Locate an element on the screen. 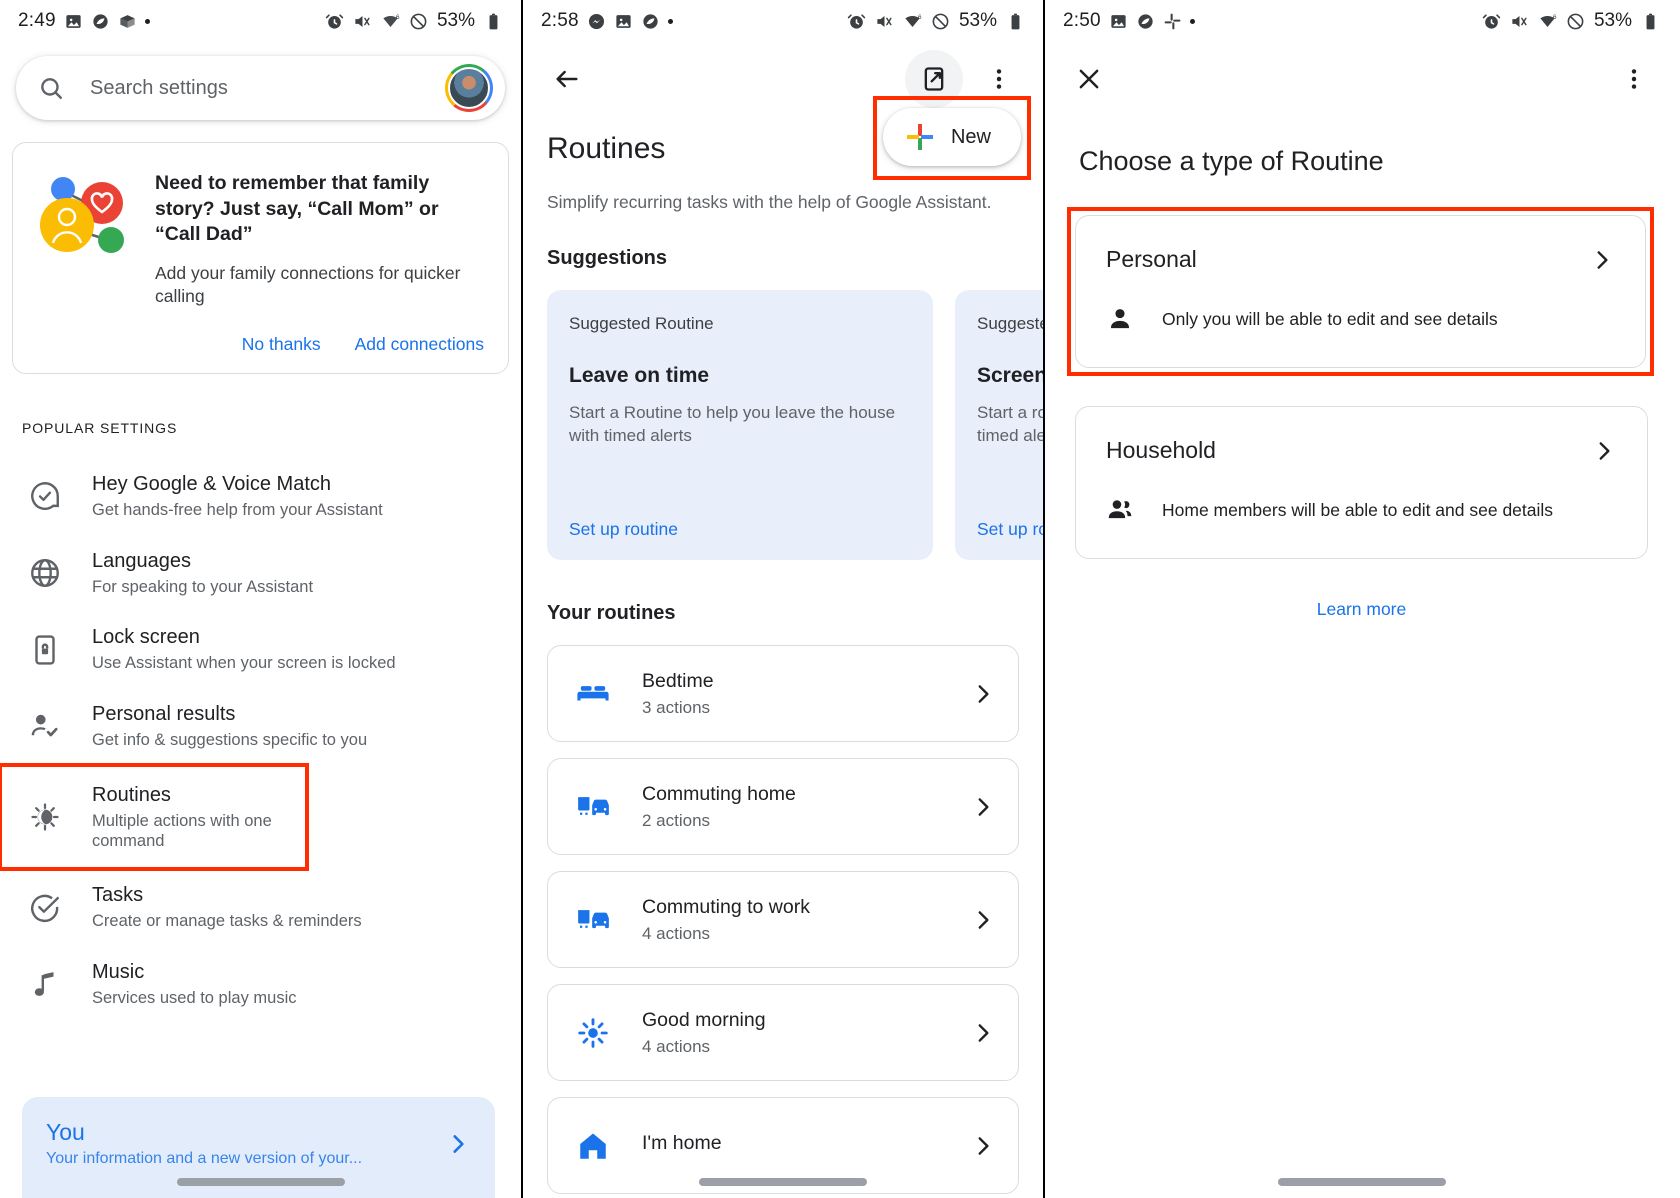  avatar is located at coordinates (469, 88).